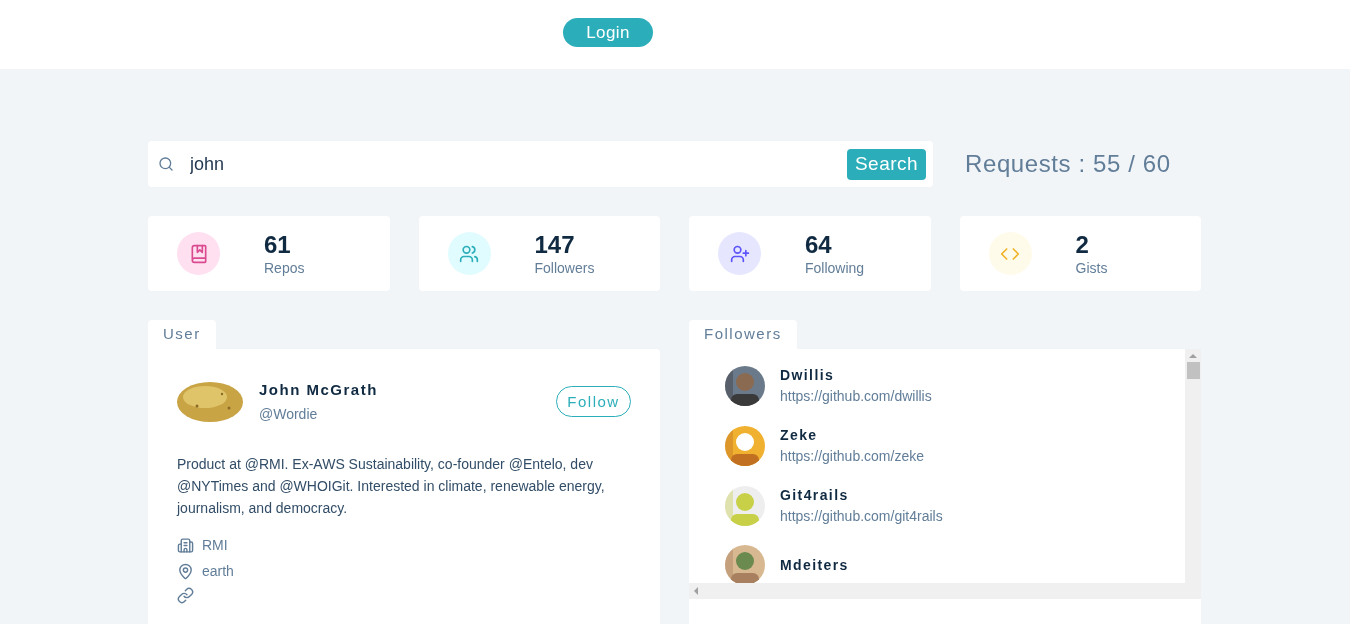  Describe the element at coordinates (215, 545) in the screenshot. I see `company-text: RMI` at that location.